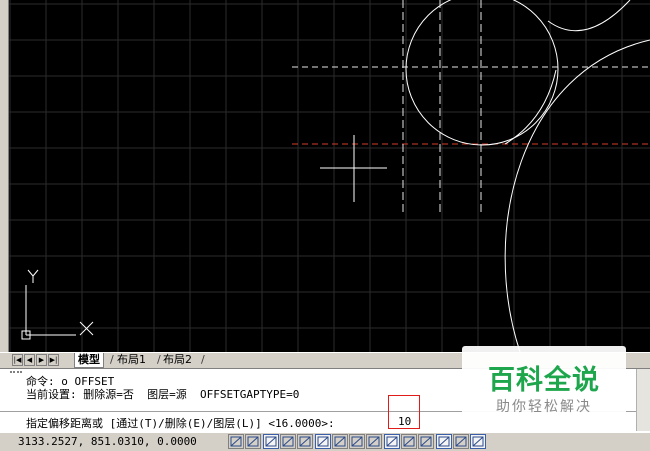 The image size is (650, 451). What do you see at coordinates (29, 360) in the screenshot?
I see `prev-tab-icon: ◀` at bounding box center [29, 360].